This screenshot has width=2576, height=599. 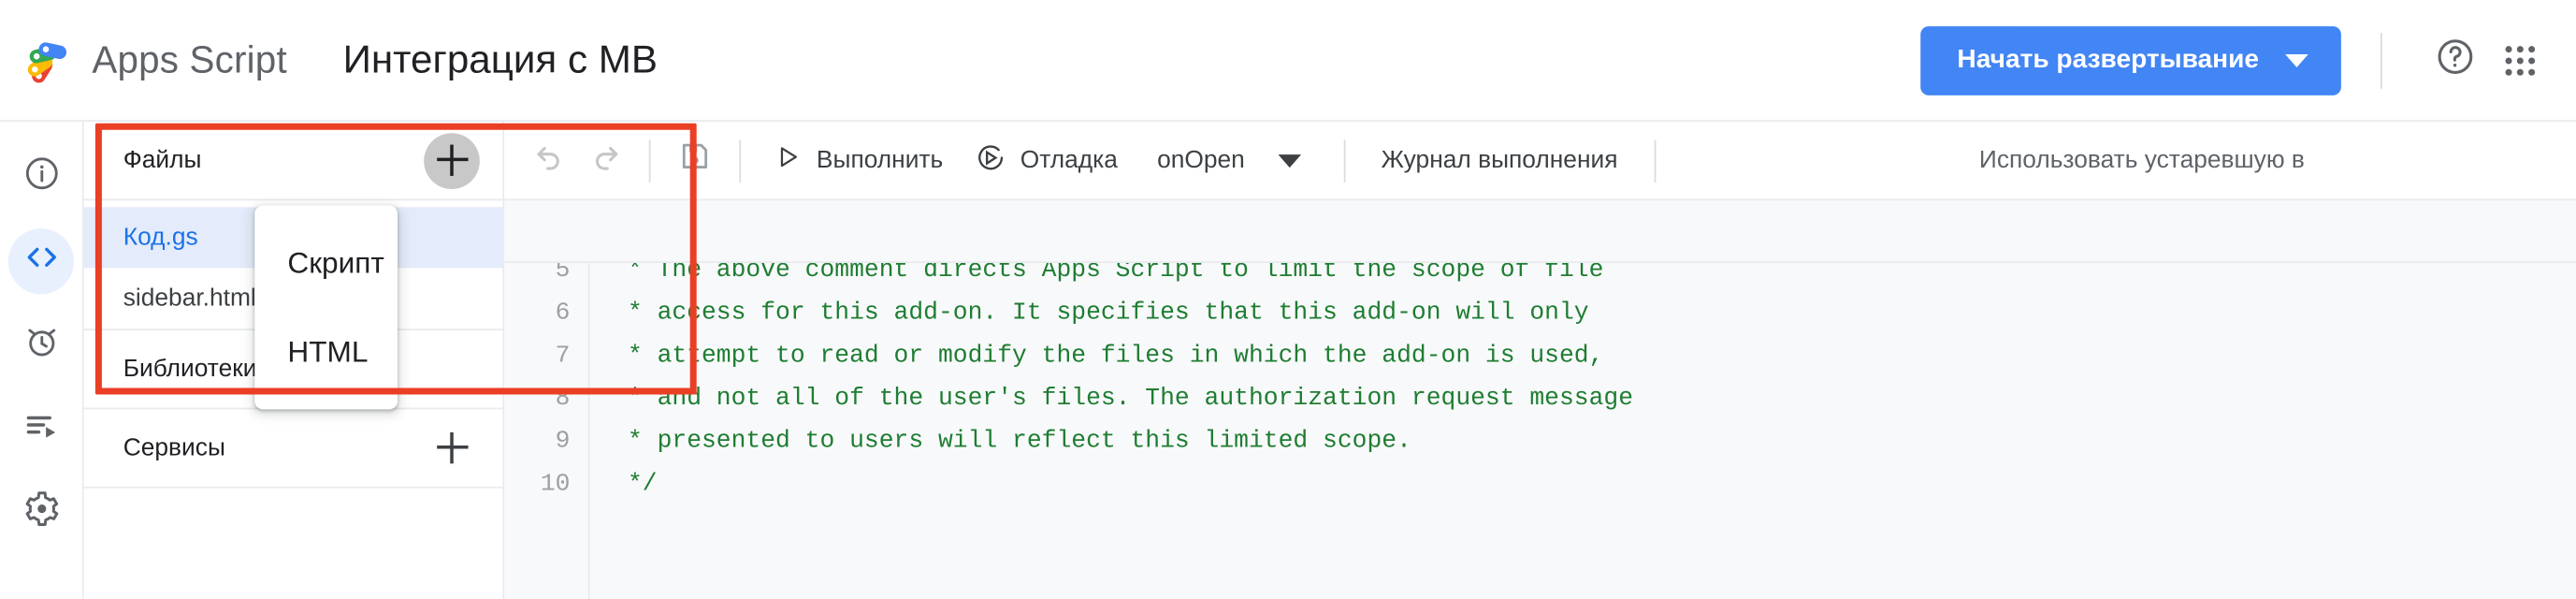 I want to click on line-number: 8, so click(x=563, y=398).